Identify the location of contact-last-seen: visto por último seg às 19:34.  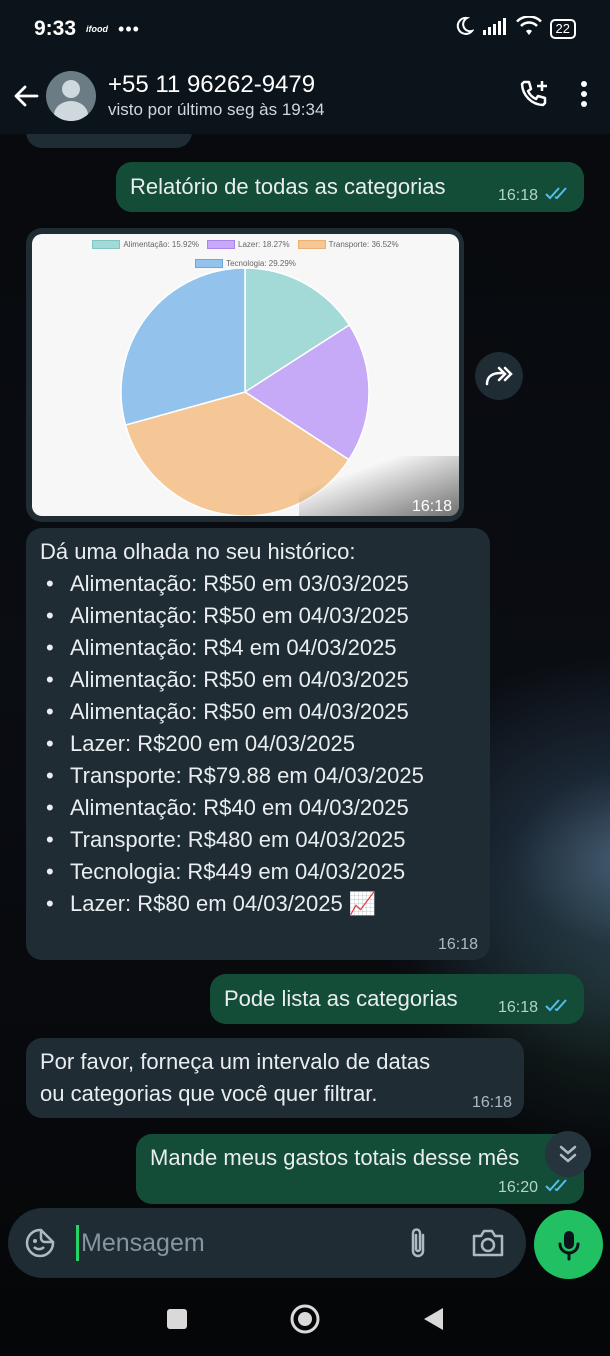
(216, 109).